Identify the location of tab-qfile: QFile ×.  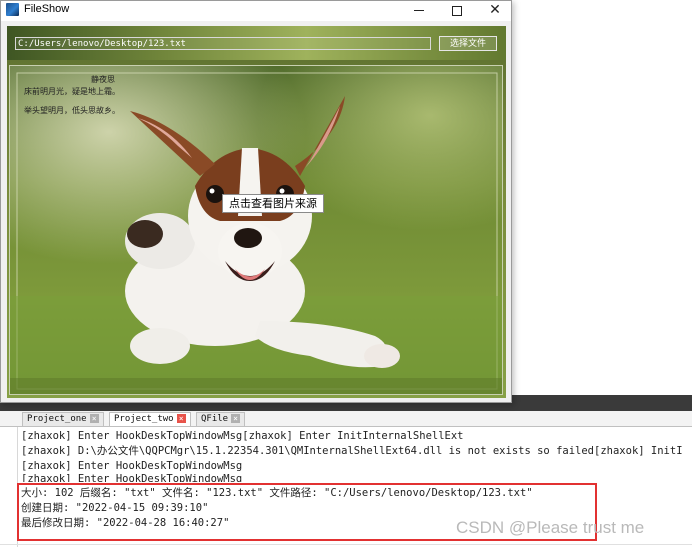
(221, 419).